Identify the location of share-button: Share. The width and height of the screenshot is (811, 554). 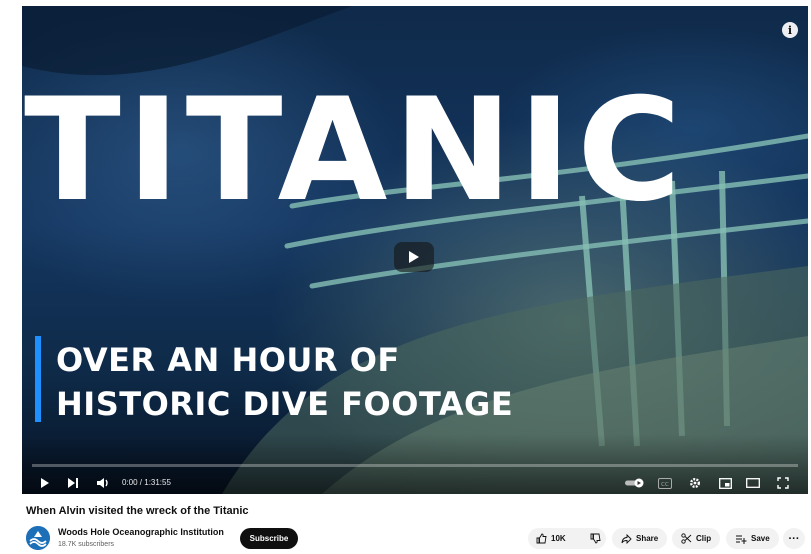
(640, 538).